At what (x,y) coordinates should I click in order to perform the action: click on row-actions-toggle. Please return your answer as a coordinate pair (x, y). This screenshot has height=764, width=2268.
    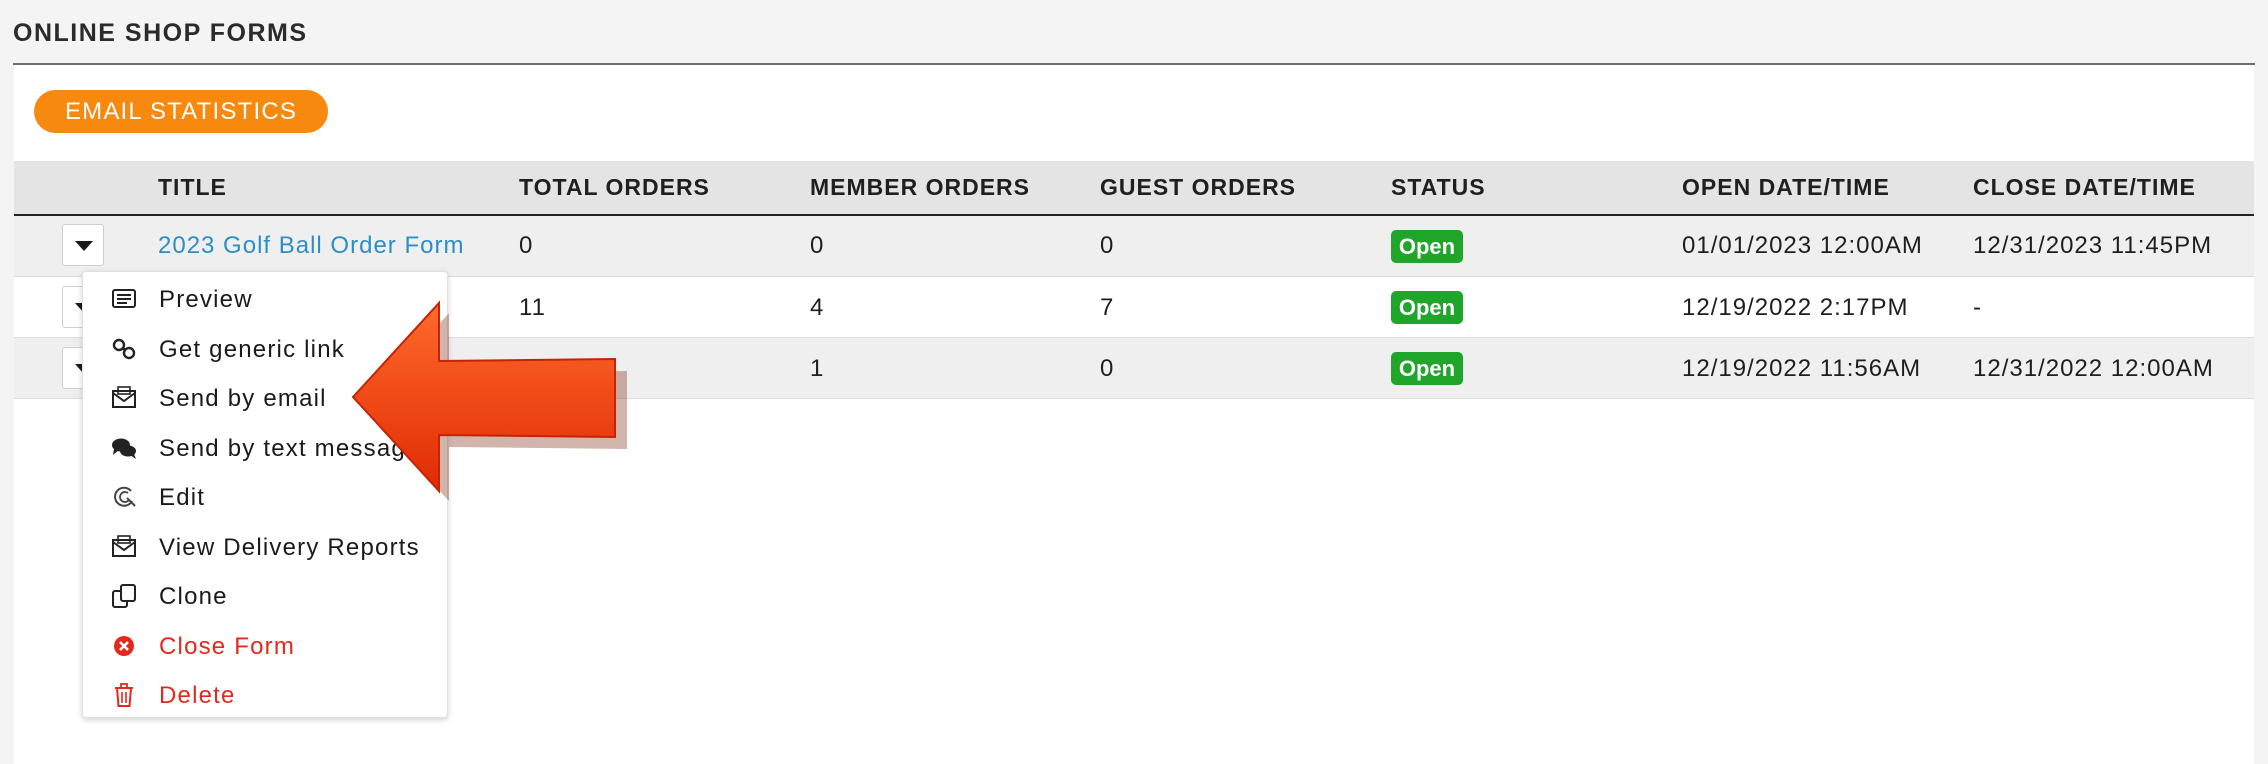
    Looking at the image, I should click on (83, 245).